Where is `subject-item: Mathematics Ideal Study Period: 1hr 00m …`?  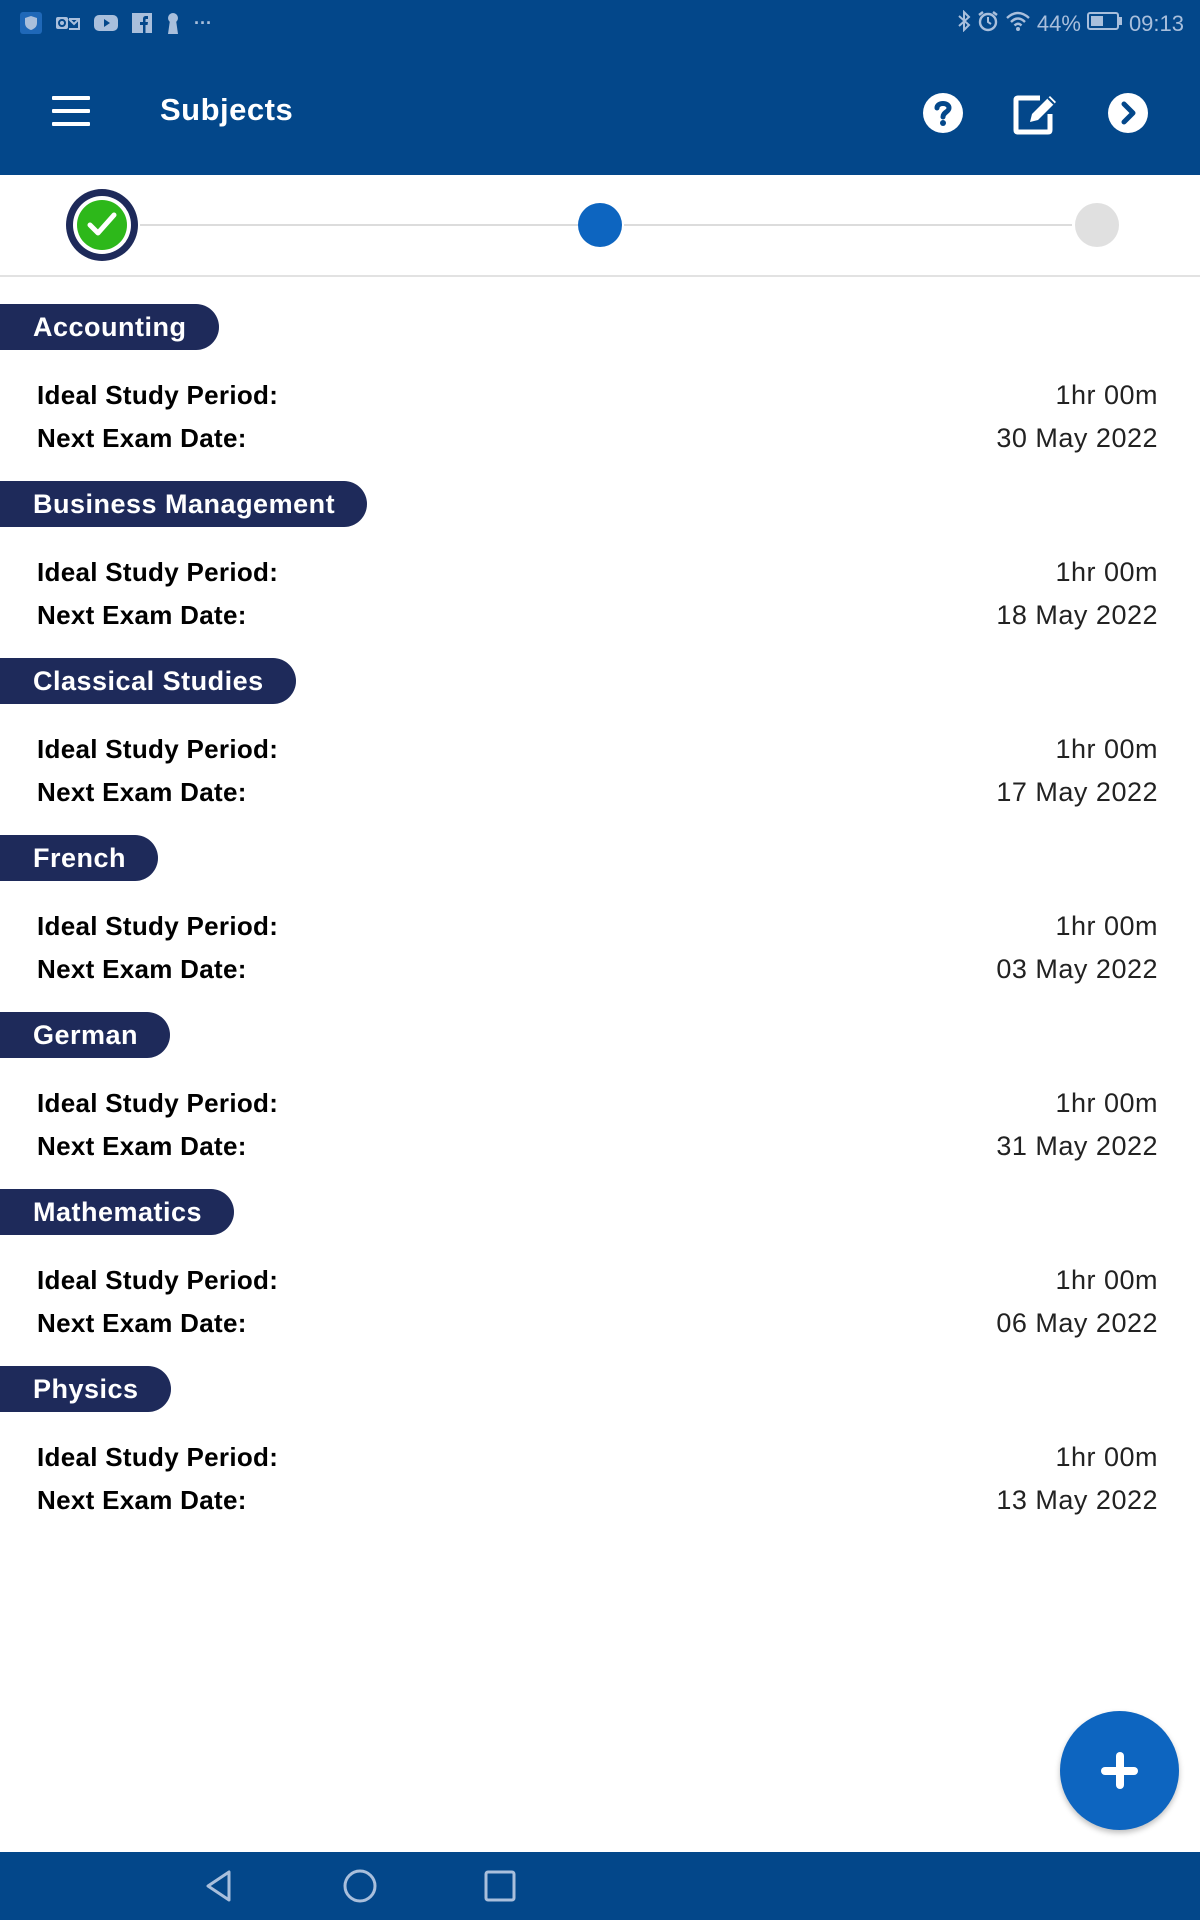 subject-item: Mathematics Ideal Study Period: 1hr 00m … is located at coordinates (600, 1277).